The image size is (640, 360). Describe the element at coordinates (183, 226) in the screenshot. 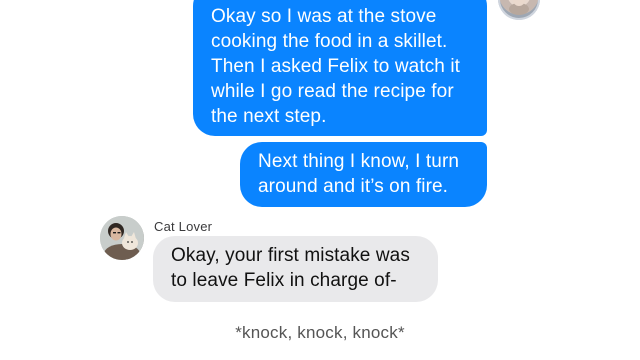

I see `sender-name: Cat Lover` at that location.